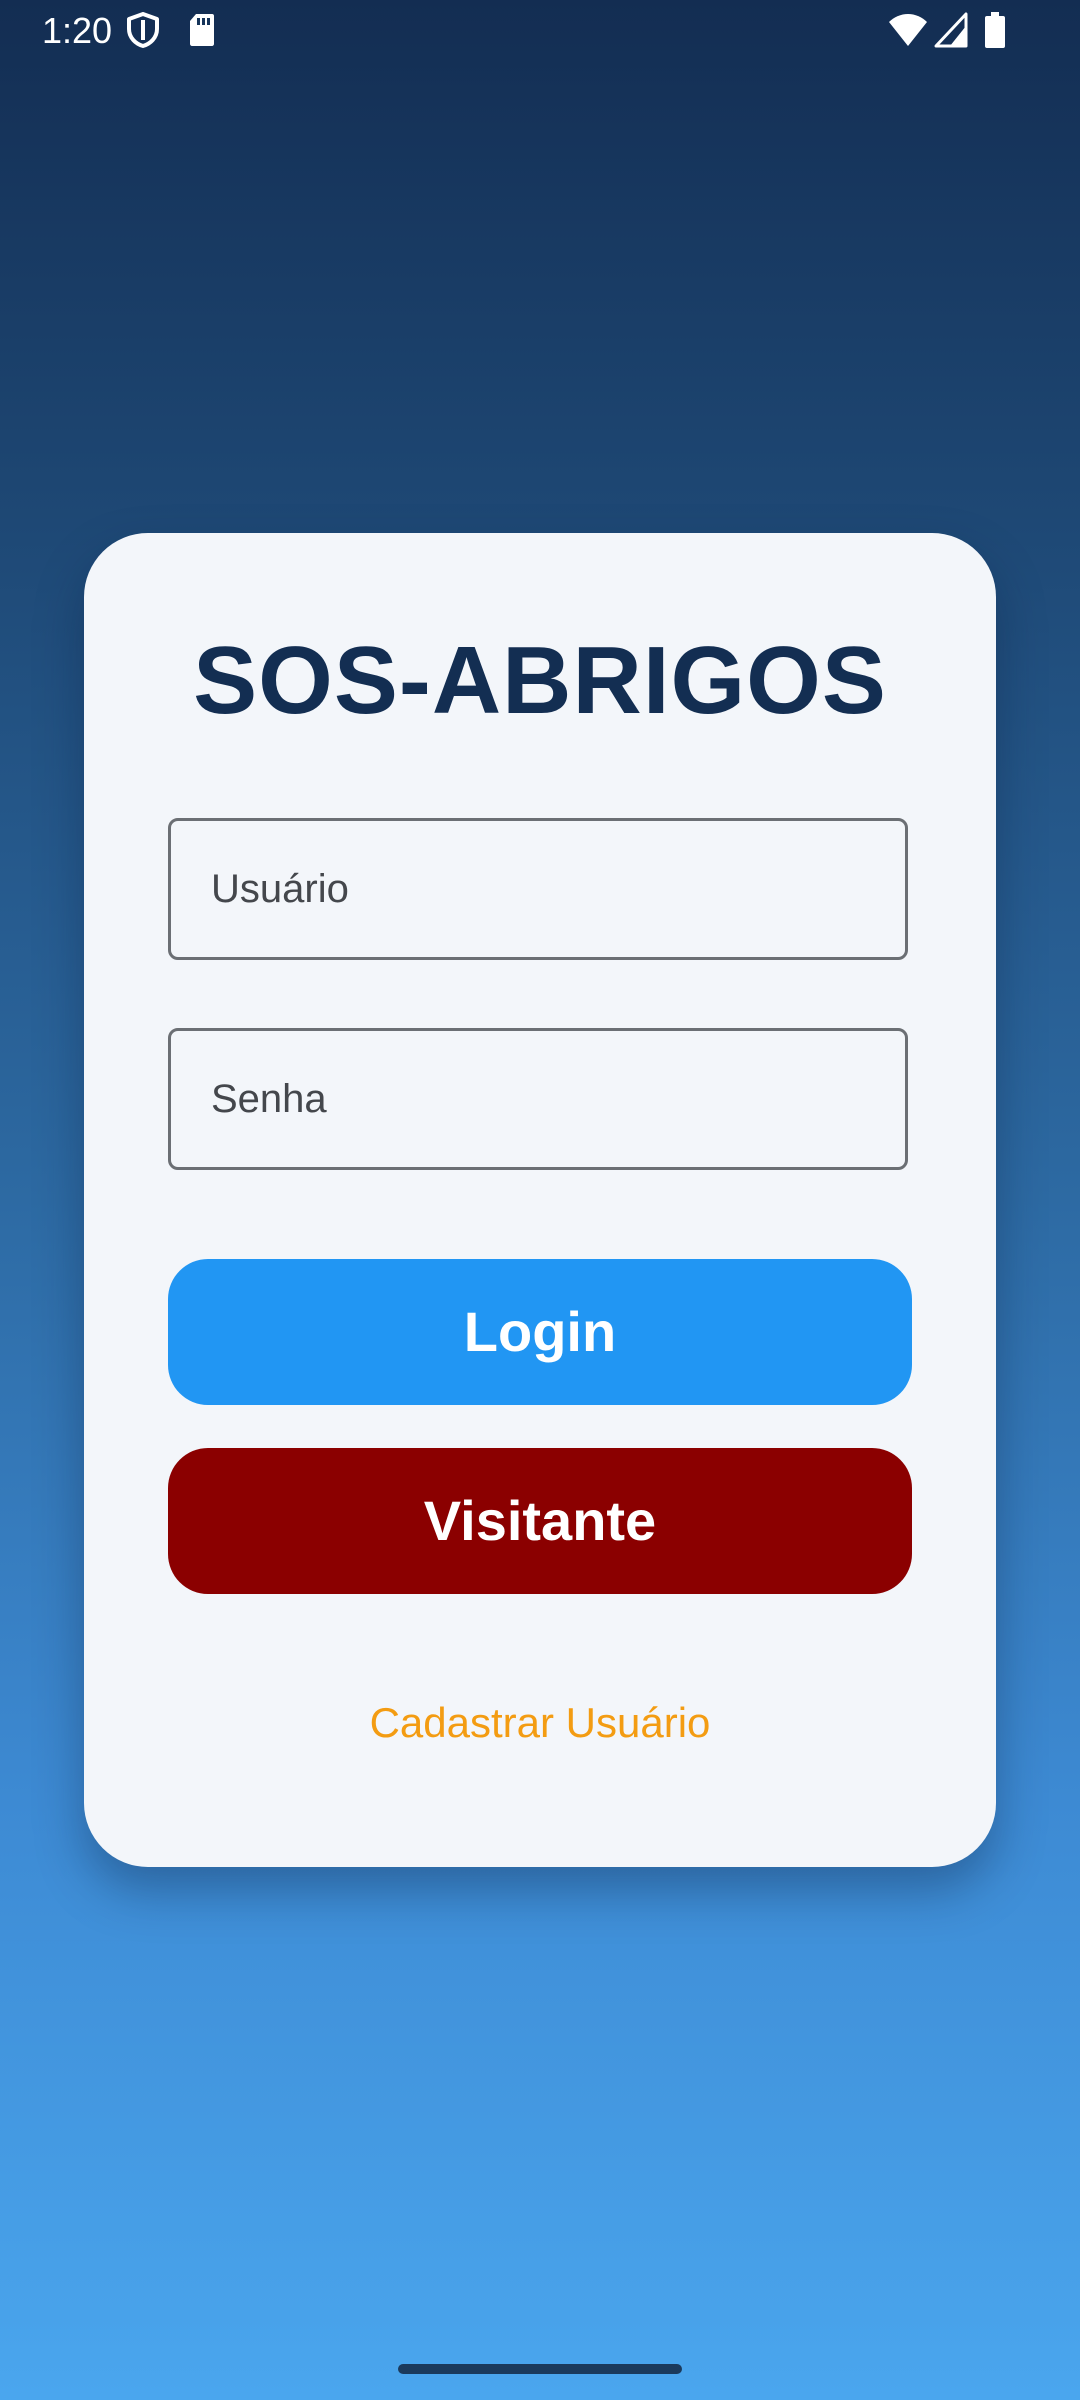  Describe the element at coordinates (540, 1332) in the screenshot. I see `login-button: Login` at that location.